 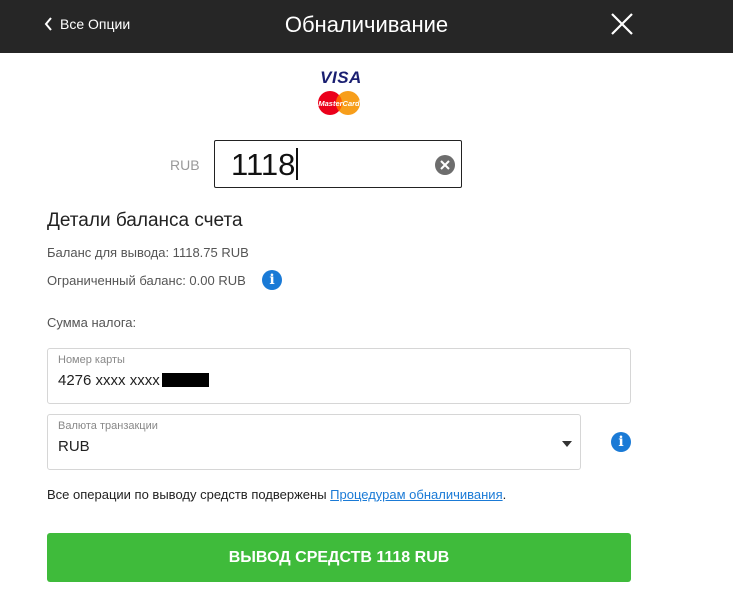 What do you see at coordinates (263, 164) in the screenshot?
I see `amount-value: 1118` at bounding box center [263, 164].